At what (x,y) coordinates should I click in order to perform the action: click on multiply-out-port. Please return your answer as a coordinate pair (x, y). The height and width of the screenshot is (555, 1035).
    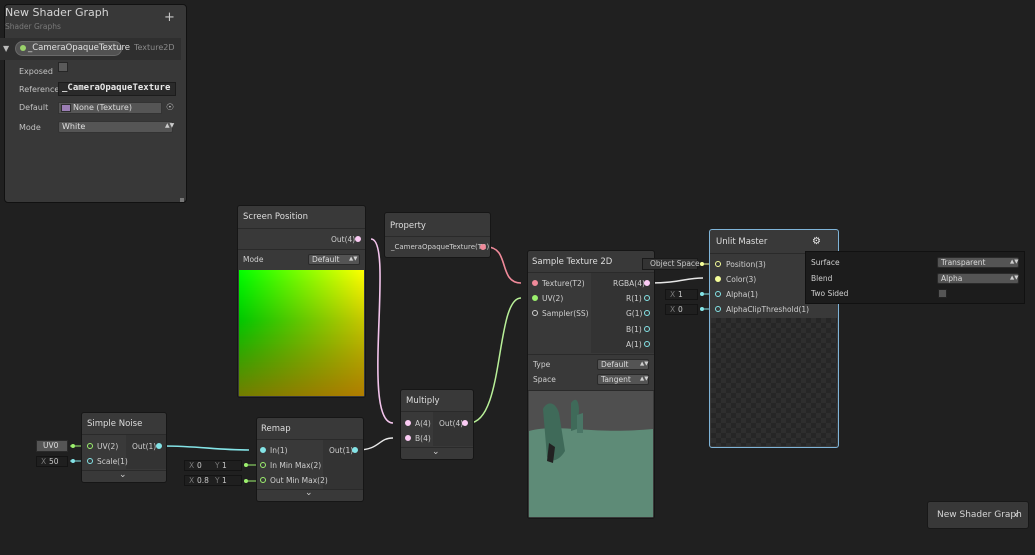
    Looking at the image, I should click on (465, 423).